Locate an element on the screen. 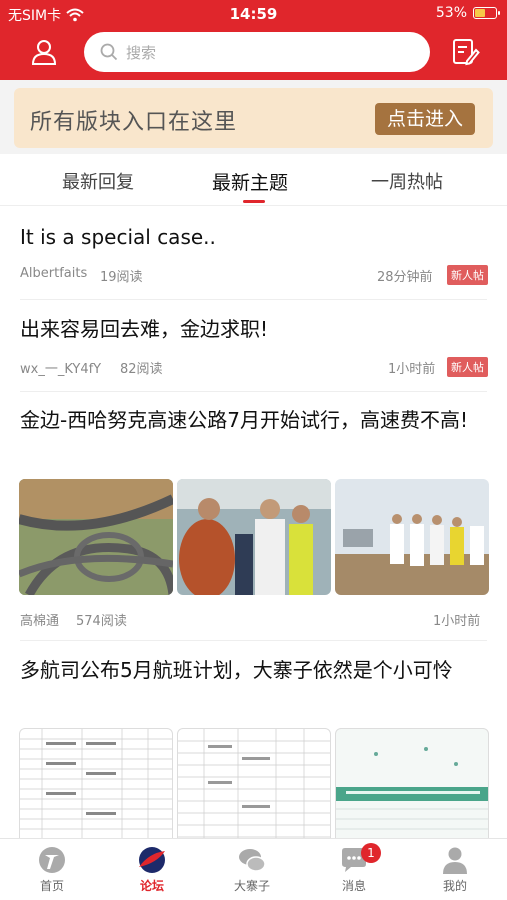 The image size is (507, 900). user-icon is located at coordinates (44, 52).